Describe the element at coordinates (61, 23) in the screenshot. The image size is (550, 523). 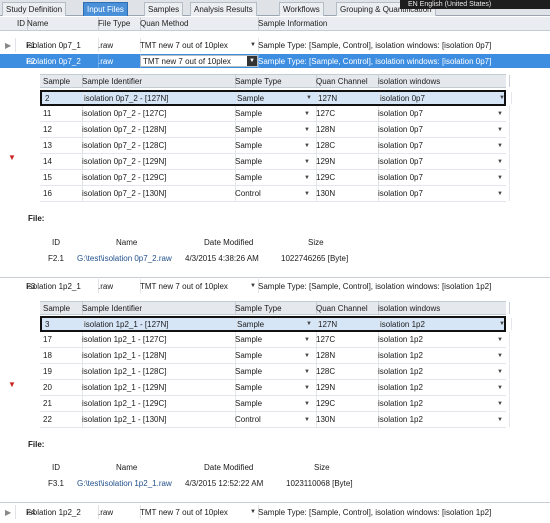
I see `col-name-header: Name` at that location.